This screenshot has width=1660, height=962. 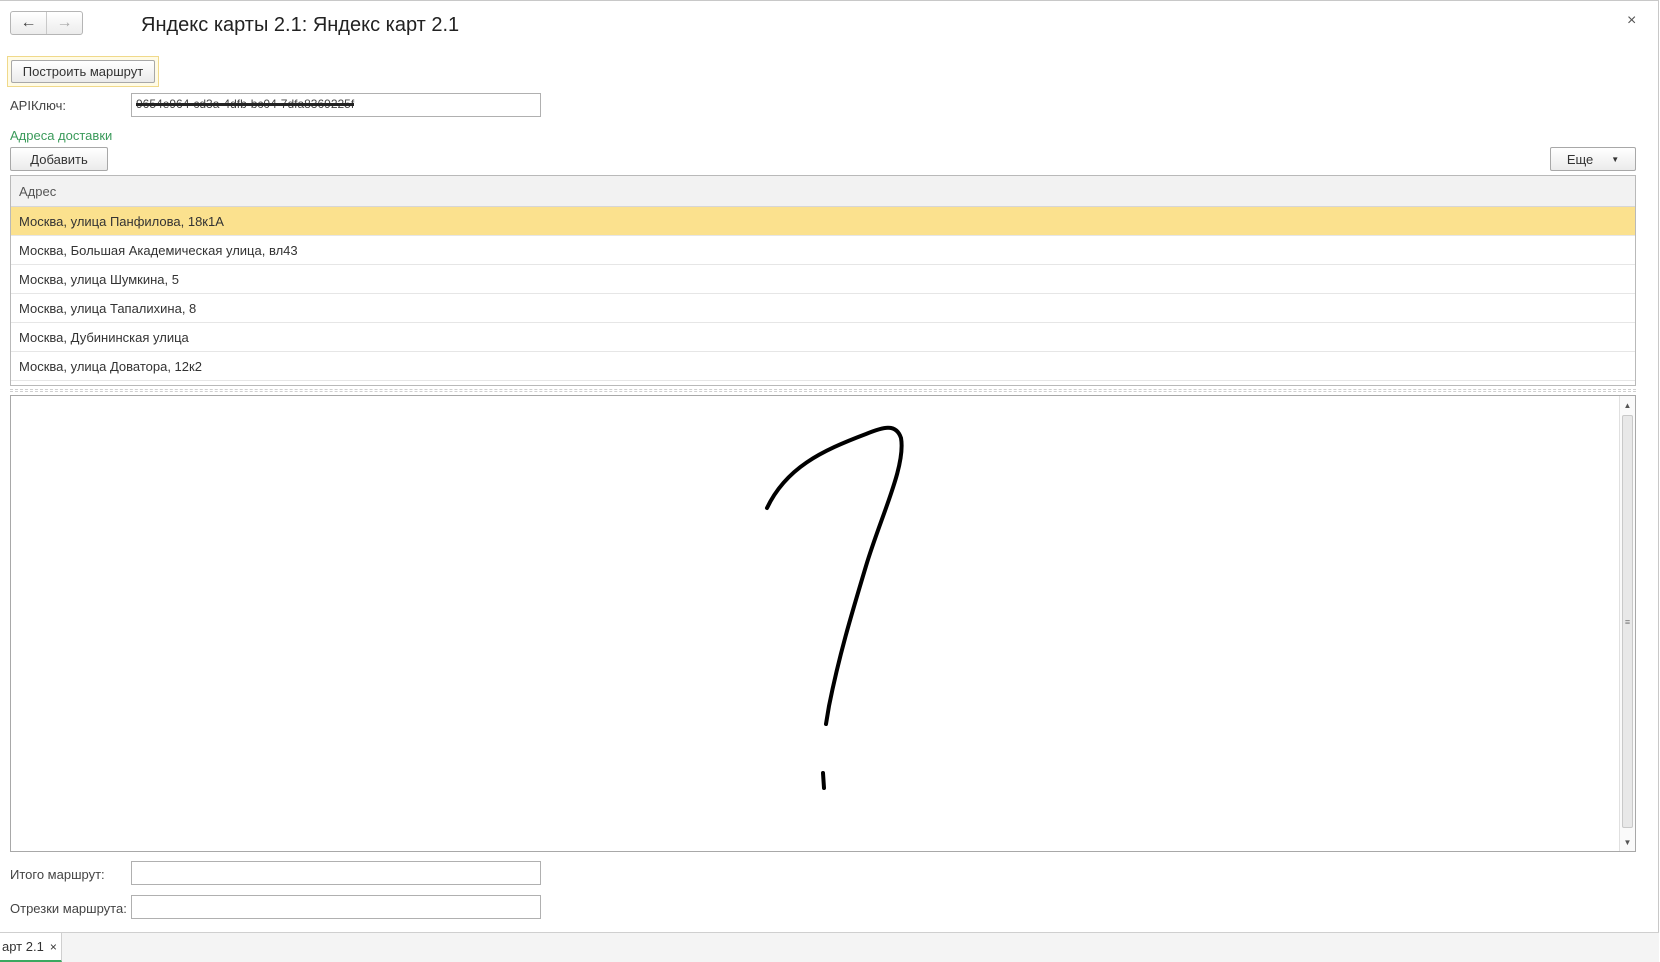 What do you see at coordinates (823, 390) in the screenshot?
I see `splitter` at bounding box center [823, 390].